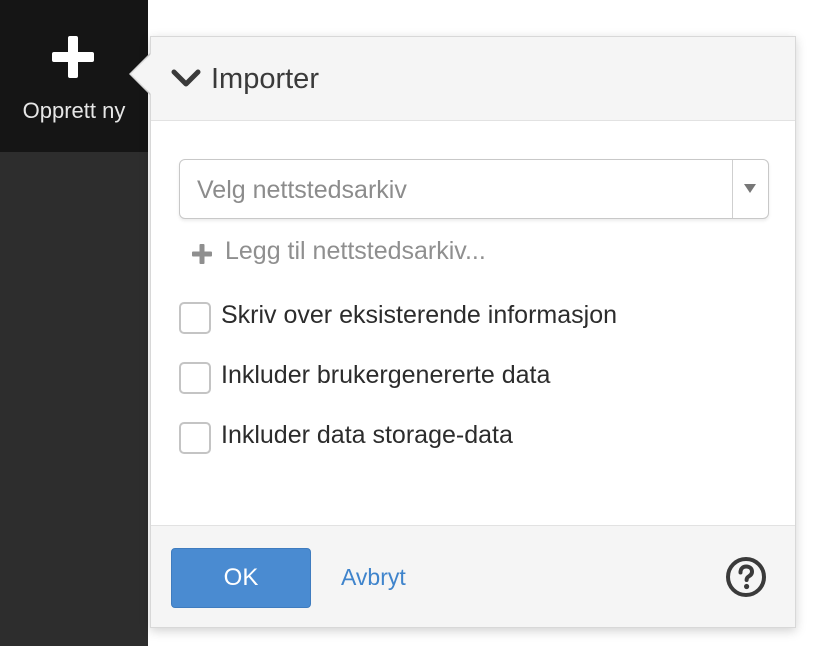  I want to click on ok-button: OK, so click(241, 578).